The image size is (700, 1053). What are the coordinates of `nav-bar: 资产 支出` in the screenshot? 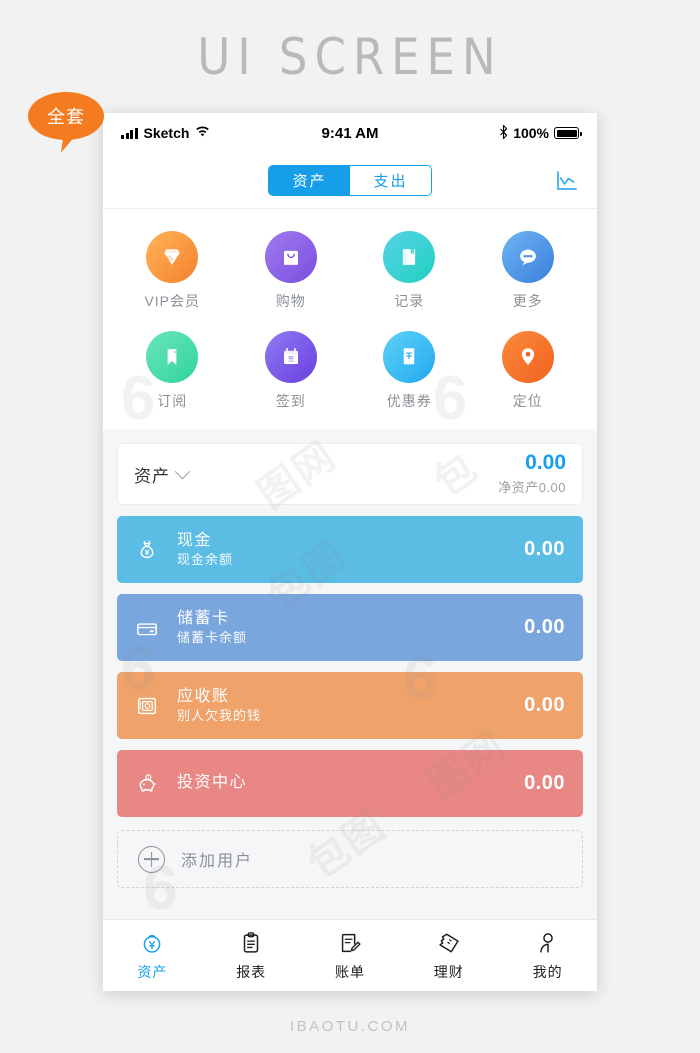 It's located at (350, 181).